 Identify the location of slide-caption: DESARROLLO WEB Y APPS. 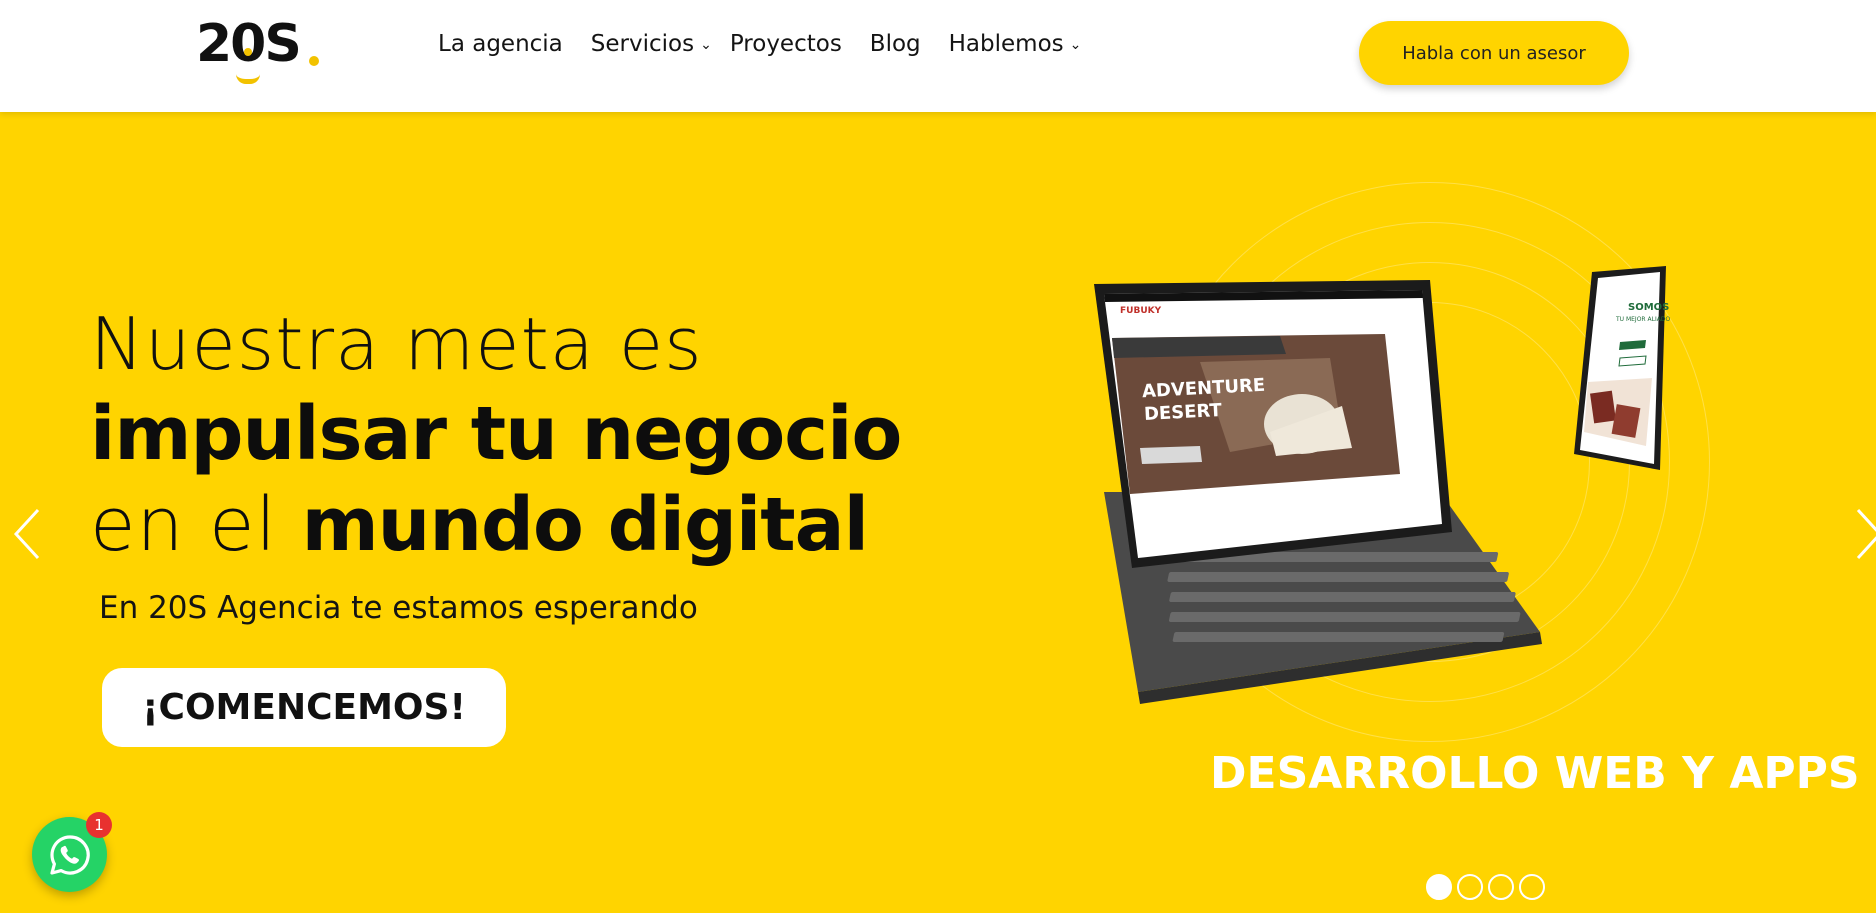
(1535, 773).